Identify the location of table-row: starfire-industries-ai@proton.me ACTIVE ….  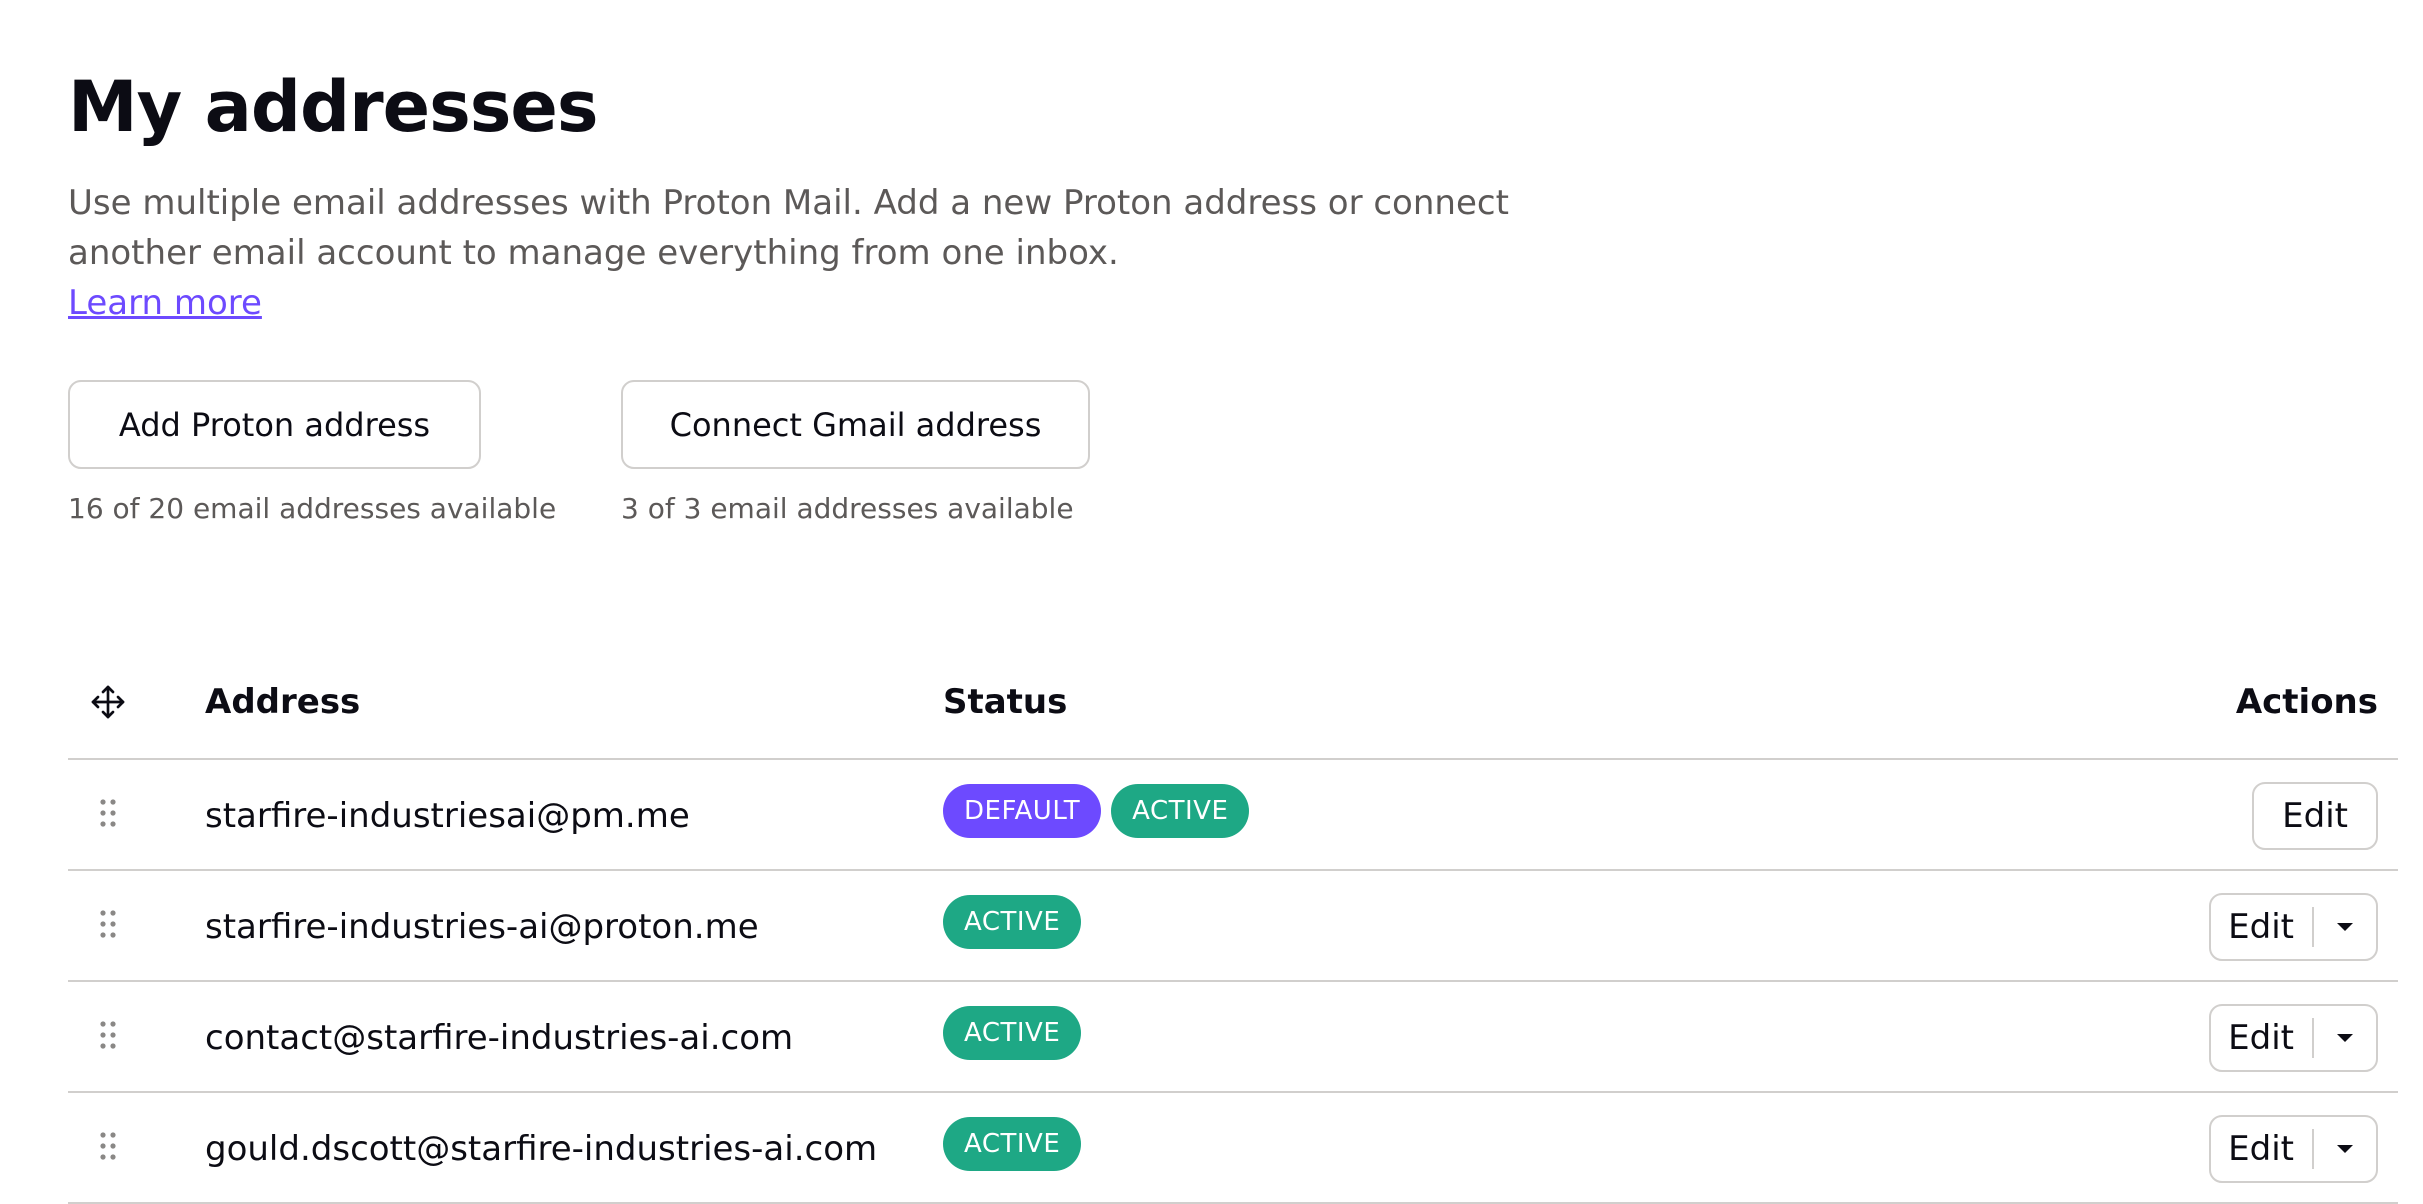
(1233, 926).